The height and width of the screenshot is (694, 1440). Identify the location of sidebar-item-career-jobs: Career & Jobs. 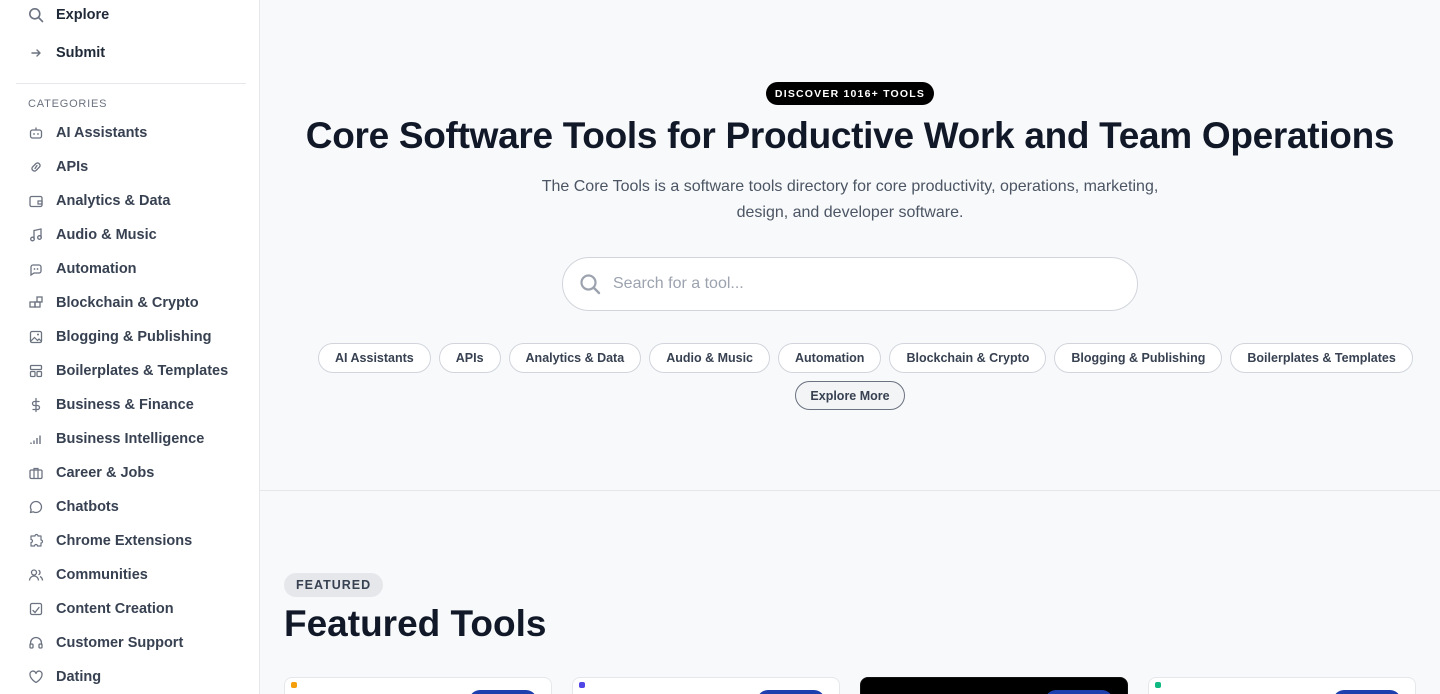
(91, 473).